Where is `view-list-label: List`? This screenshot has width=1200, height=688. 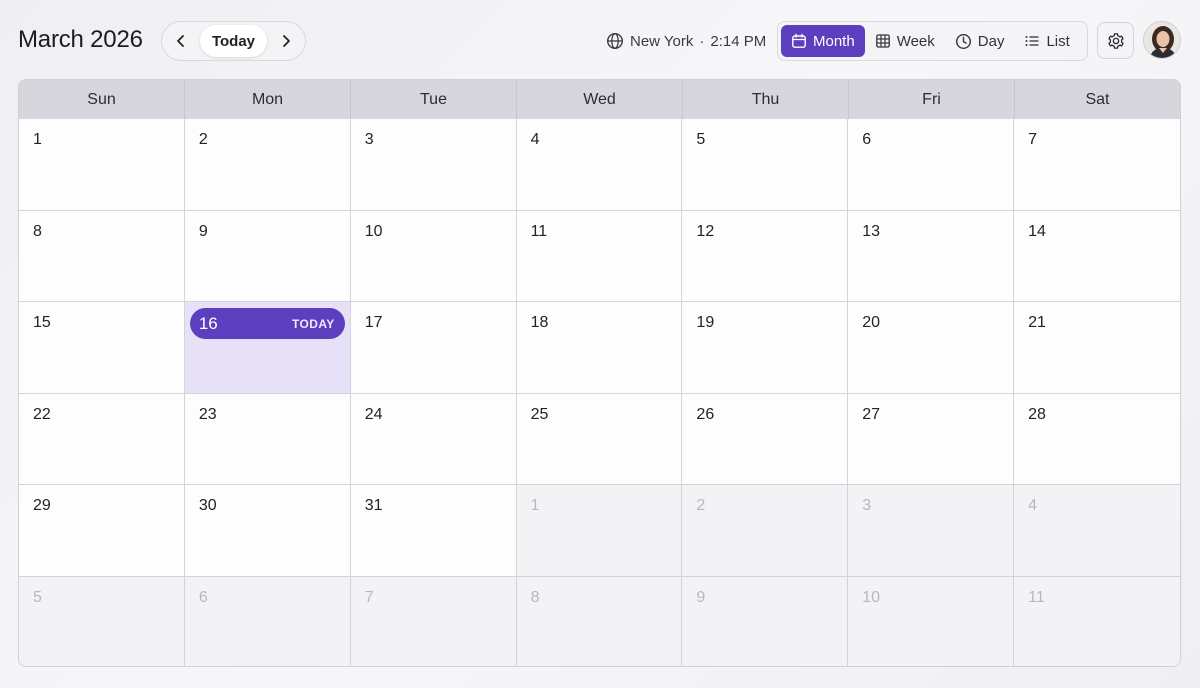
view-list-label: List is located at coordinates (1058, 41).